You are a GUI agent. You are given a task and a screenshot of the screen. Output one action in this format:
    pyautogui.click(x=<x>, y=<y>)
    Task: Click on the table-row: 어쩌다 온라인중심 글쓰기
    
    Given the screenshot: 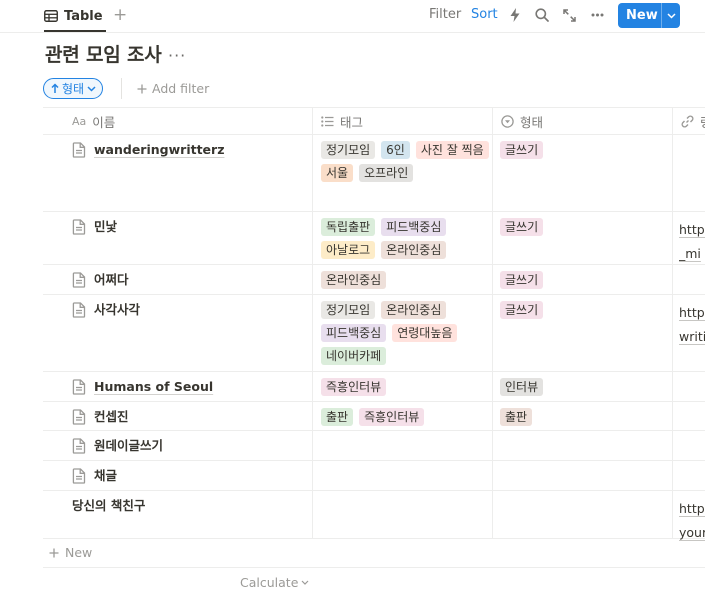 What is the action you would take?
    pyautogui.click(x=374, y=280)
    